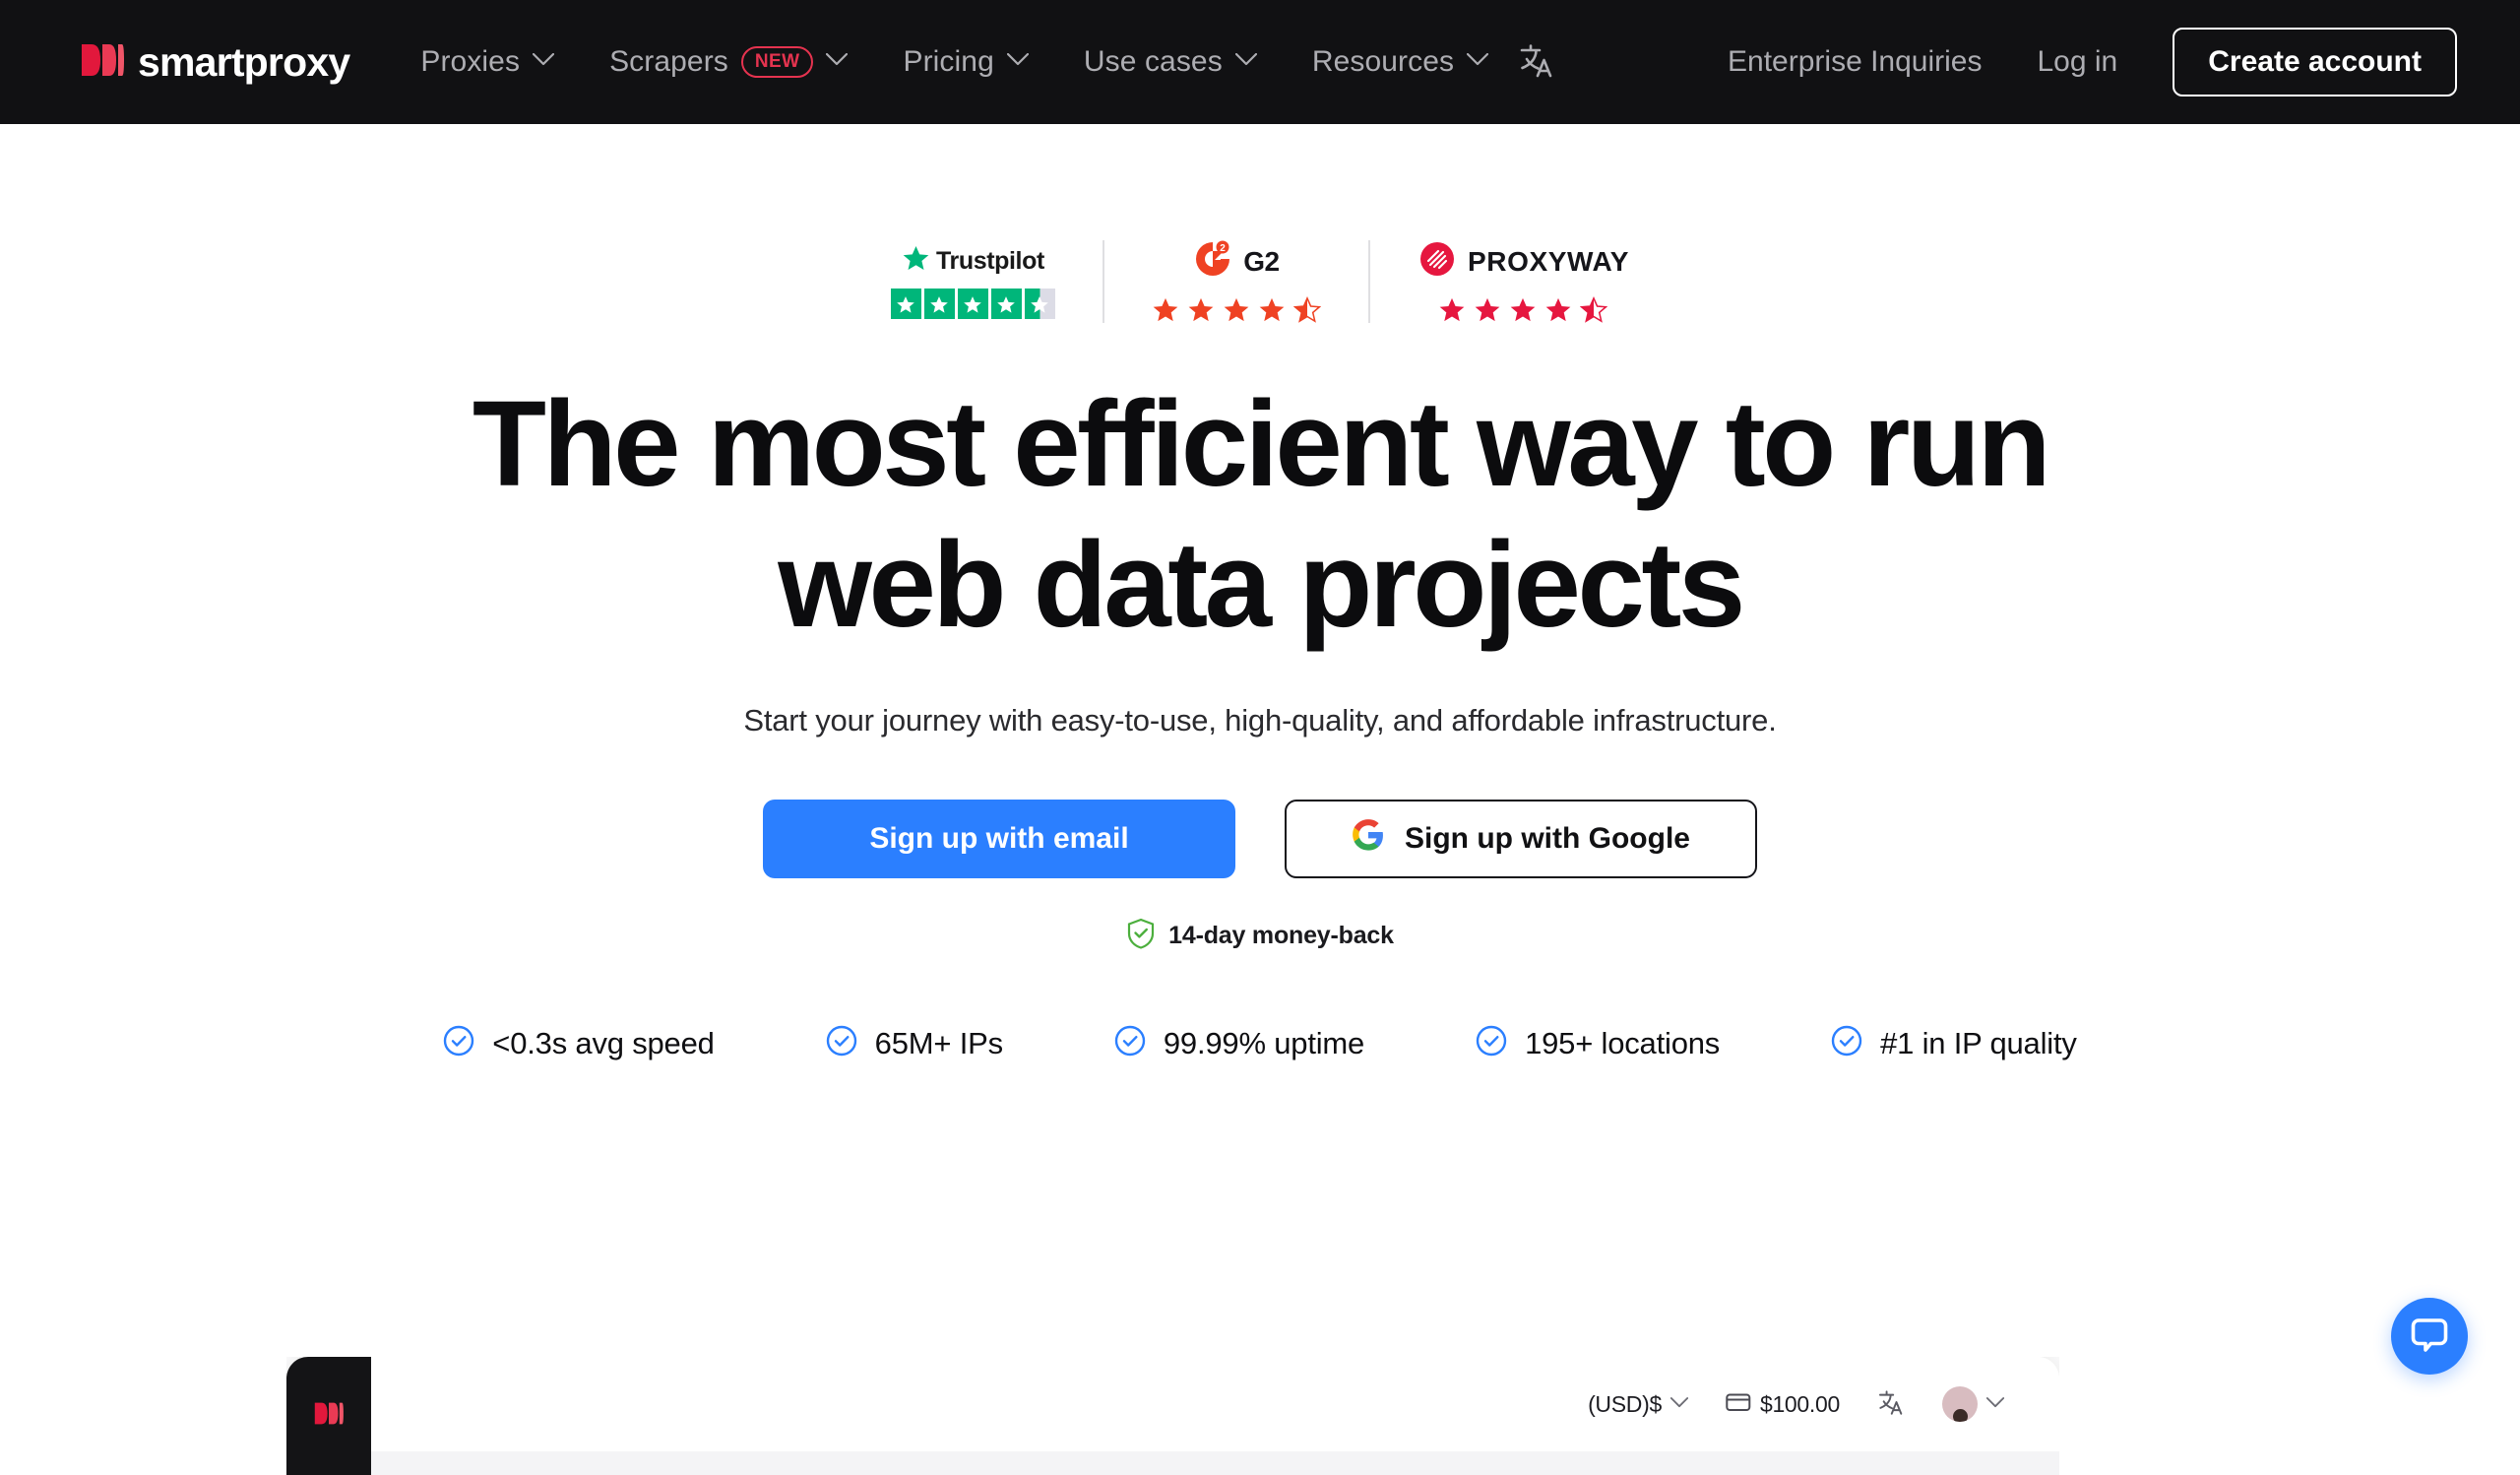 This screenshot has width=2520, height=1475. What do you see at coordinates (948, 62) in the screenshot?
I see `nav-item-label: Pricing` at bounding box center [948, 62].